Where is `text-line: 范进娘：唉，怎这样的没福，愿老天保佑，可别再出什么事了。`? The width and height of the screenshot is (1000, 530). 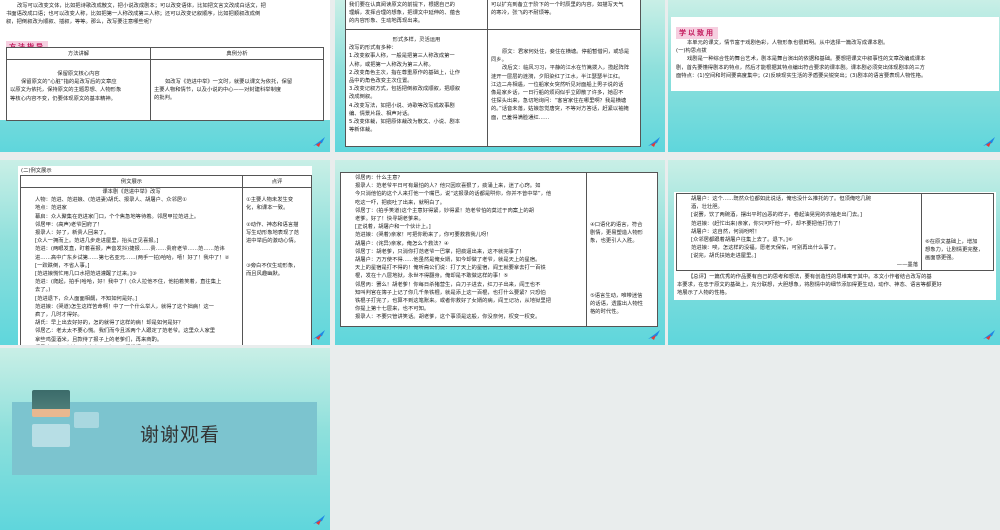 text-line: 范进娘：唉，怎这样的没福，愿老天保佑，可别再出什么事了。 is located at coordinates (765, 248).